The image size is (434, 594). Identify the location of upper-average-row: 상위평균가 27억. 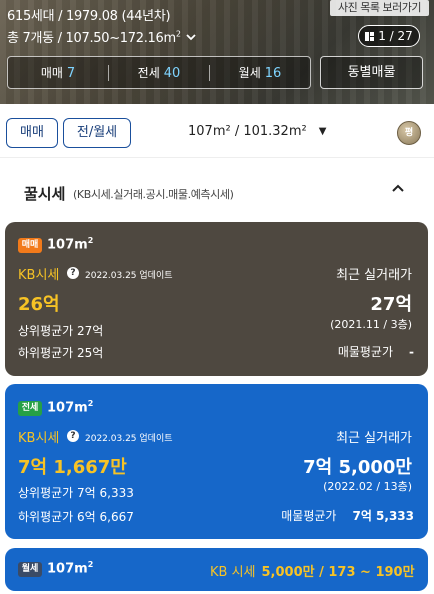
(61, 331).